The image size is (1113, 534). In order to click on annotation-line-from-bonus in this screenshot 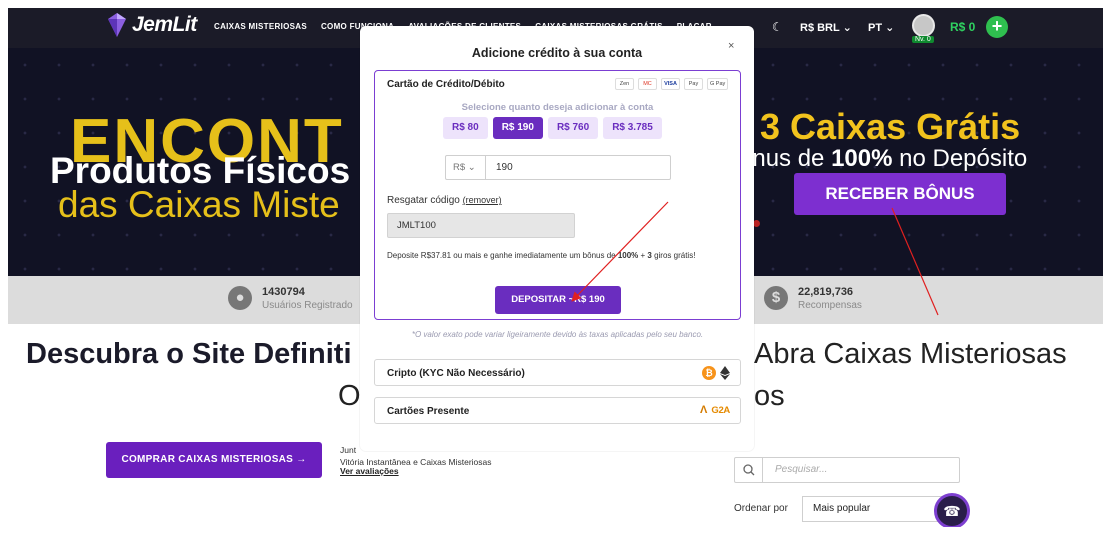, I will do `click(915, 261)`.